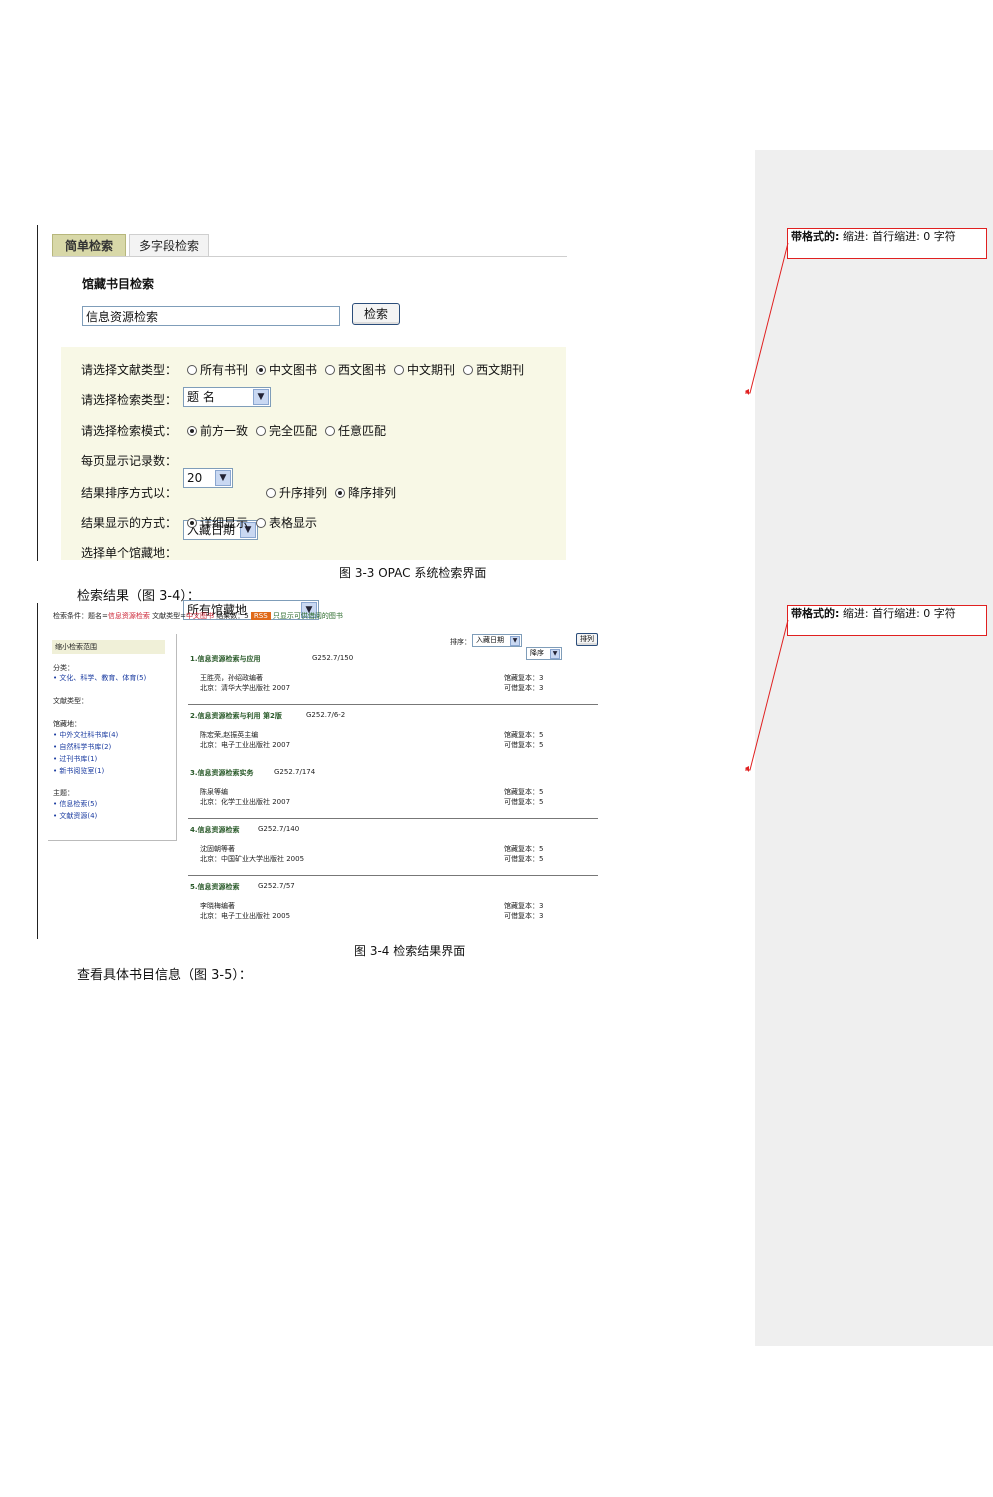 Image resolution: width=993 pixels, height=1497 pixels. I want to click on search-type-select: 题 名 ▼, so click(227, 397).